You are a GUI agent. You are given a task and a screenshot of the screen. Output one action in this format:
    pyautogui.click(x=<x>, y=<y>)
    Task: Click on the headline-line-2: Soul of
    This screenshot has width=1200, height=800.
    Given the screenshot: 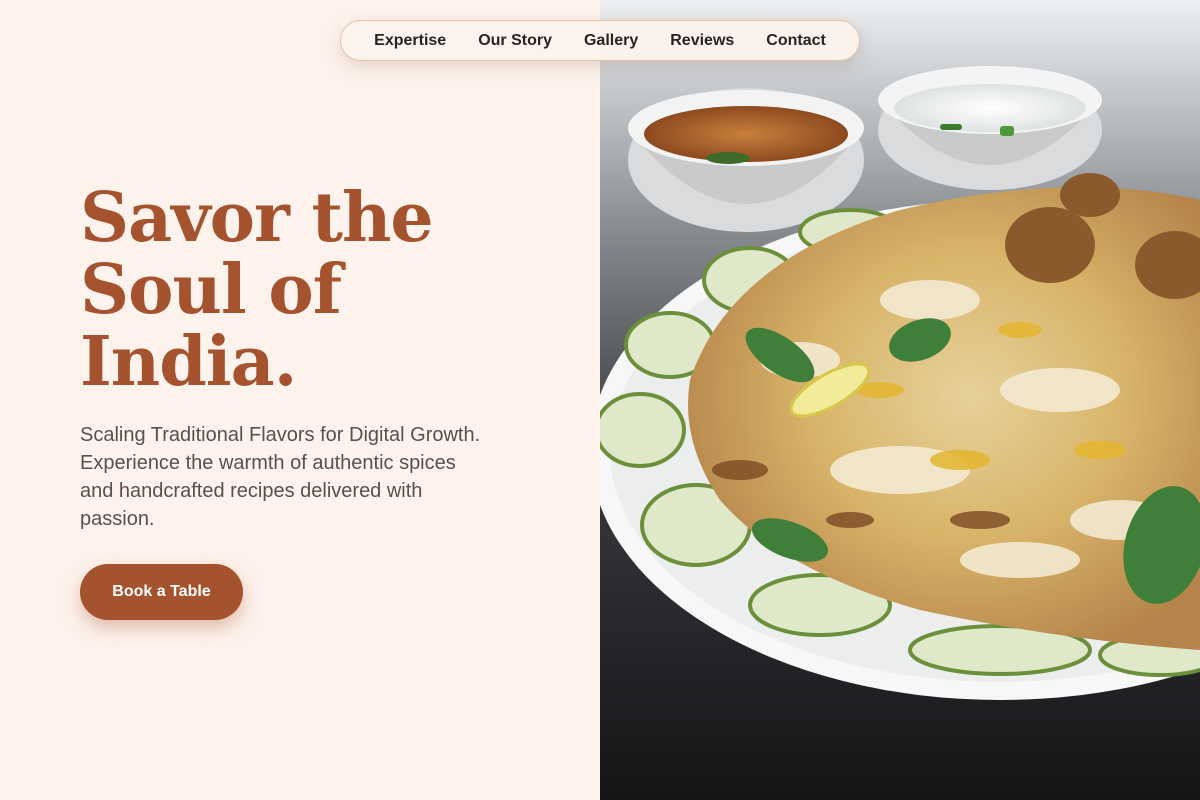 What is the action you would take?
    pyautogui.click(x=211, y=290)
    